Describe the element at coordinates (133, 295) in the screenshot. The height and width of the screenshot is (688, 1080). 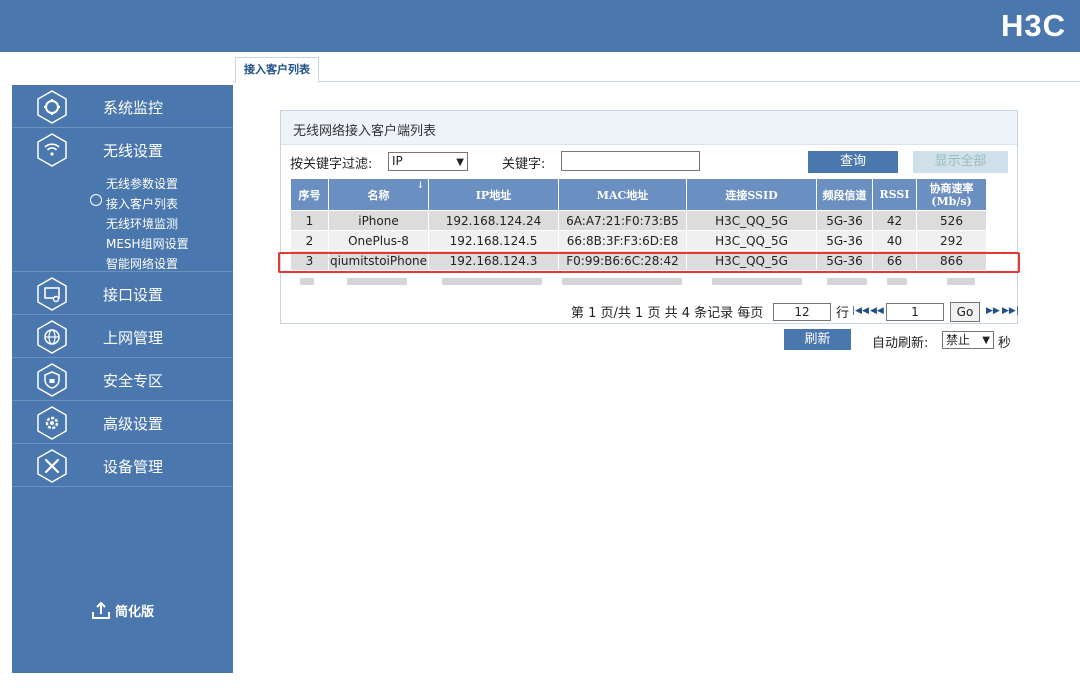
I see `sidebar-item-label: 接口设置` at that location.